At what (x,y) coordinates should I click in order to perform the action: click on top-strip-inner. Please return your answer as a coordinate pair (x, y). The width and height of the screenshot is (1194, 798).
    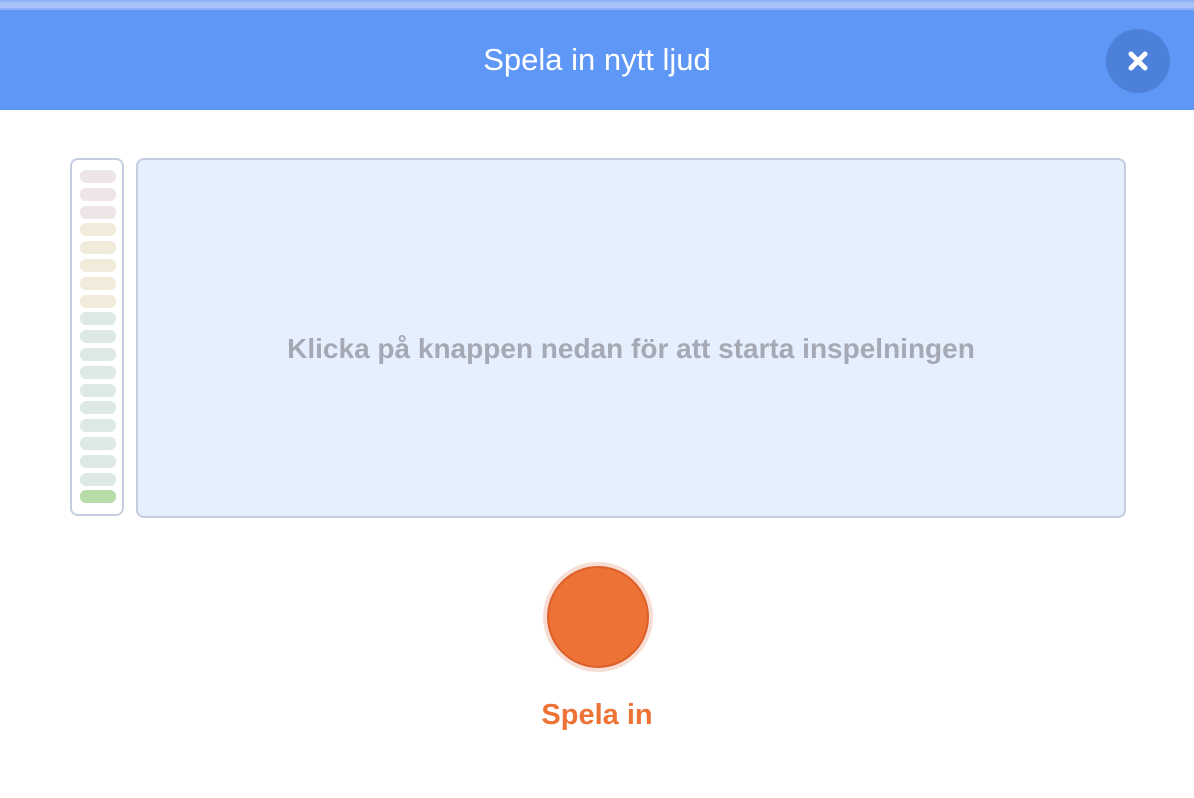
    Looking at the image, I should click on (597, 5).